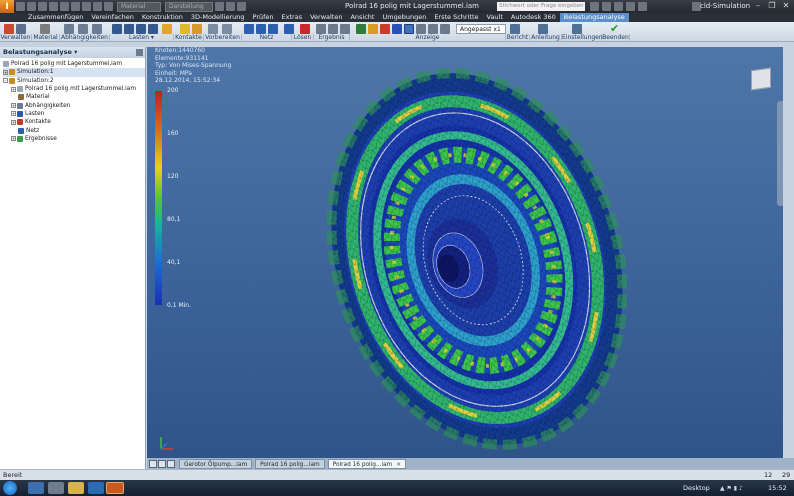 The width and height of the screenshot is (794, 496). What do you see at coordinates (74, 105) in the screenshot?
I see `tree-item-constraints: + Abhängigkeiten` at bounding box center [74, 105].